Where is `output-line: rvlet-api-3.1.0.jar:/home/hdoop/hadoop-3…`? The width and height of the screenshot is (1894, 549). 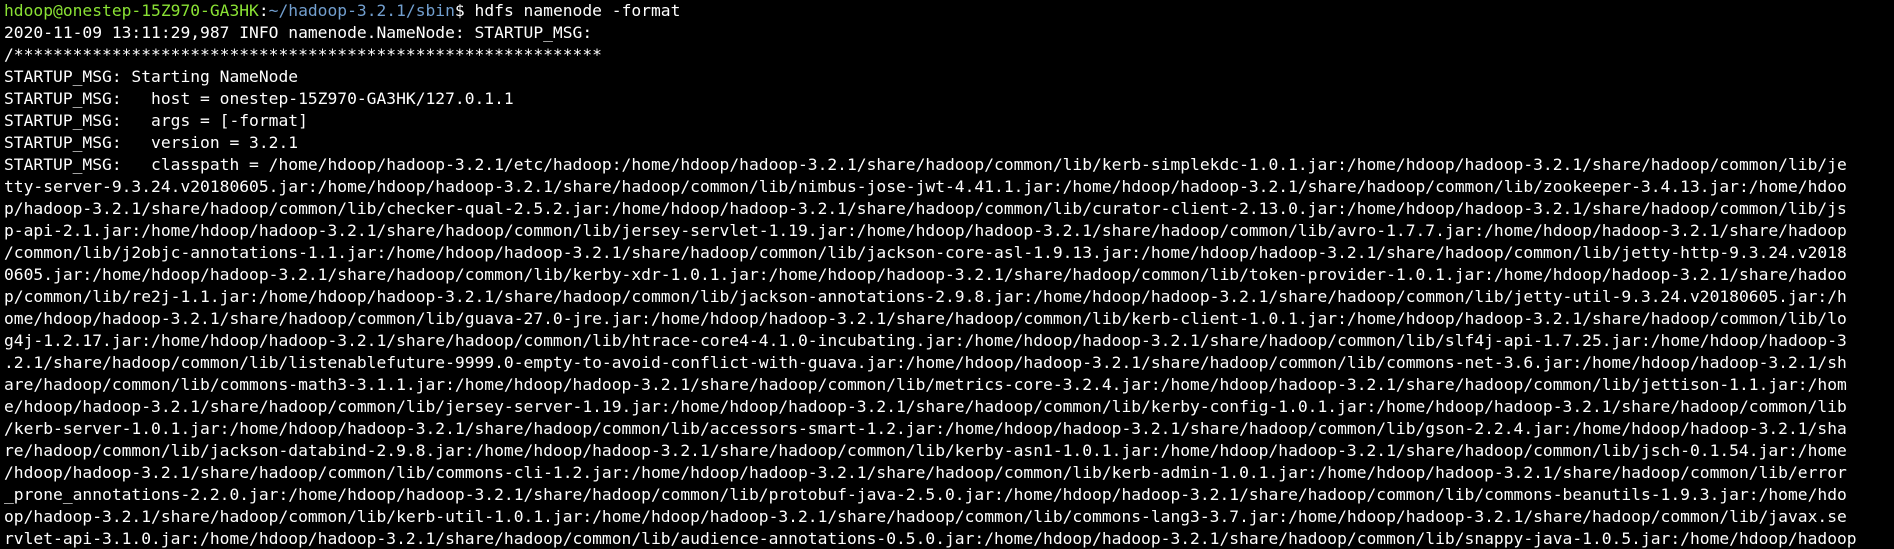 output-line: rvlet-api-3.1.0.jar:/home/hdoop/hadoop-3… is located at coordinates (930, 538).